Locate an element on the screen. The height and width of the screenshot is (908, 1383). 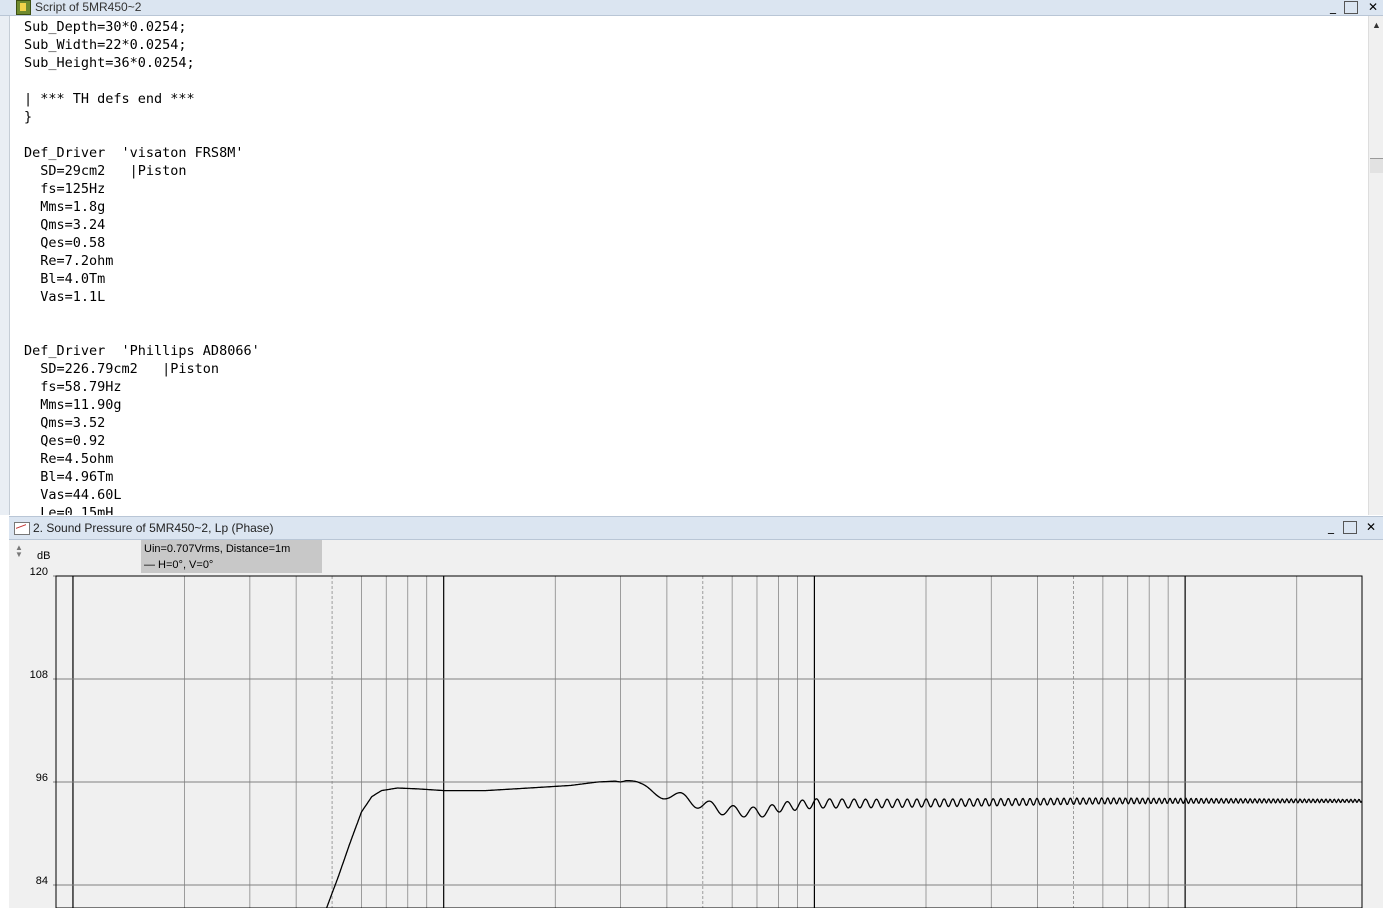
y-tick-label: 84 is located at coordinates (42, 881).